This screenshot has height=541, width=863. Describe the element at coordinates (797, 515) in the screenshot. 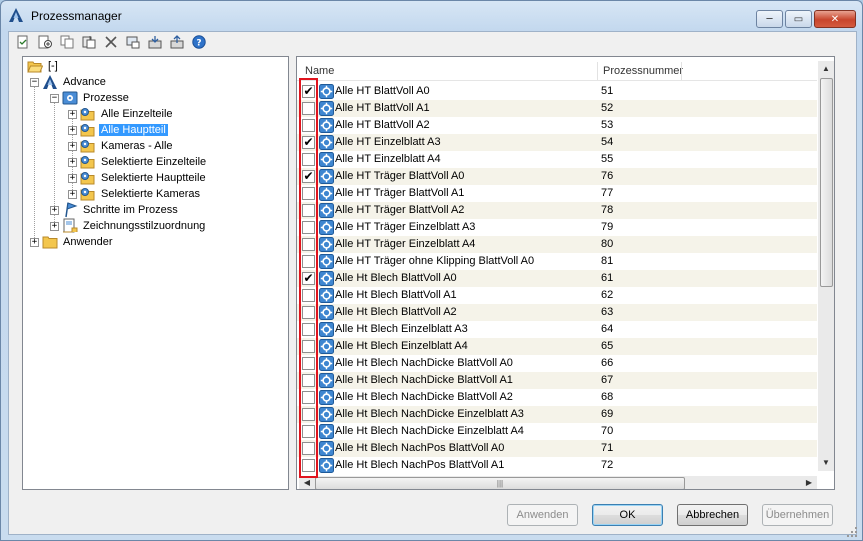

I see `accept-button: Übernehmen` at that location.